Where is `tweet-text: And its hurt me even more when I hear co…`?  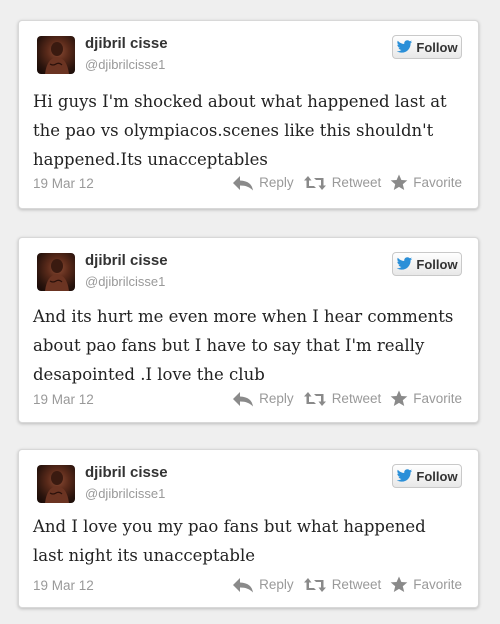 tweet-text: And its hurt me even more when I hear co… is located at coordinates (243, 345).